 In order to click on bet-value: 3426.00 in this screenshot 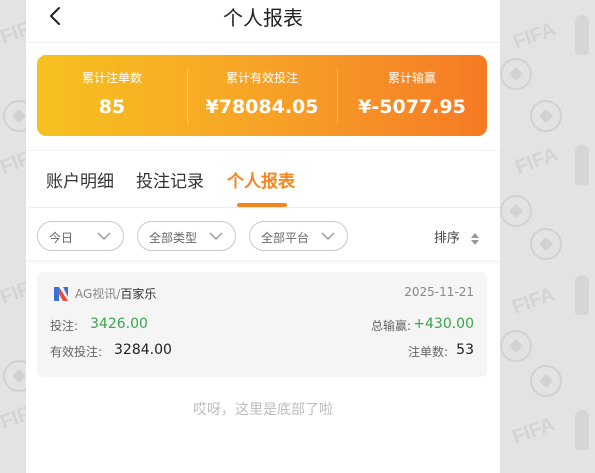, I will do `click(119, 324)`.